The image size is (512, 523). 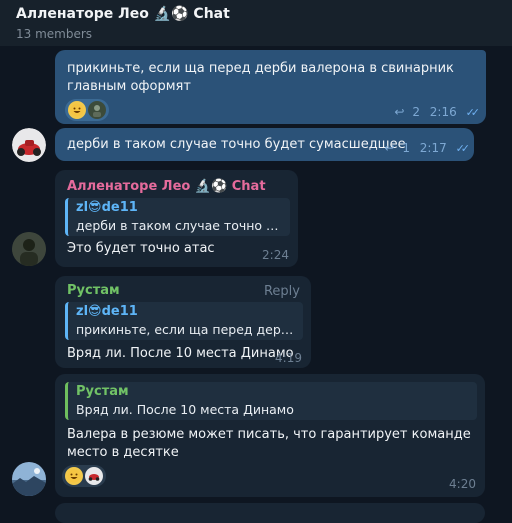 What do you see at coordinates (288, 358) in the screenshot?
I see `message-time: 4:19` at bounding box center [288, 358].